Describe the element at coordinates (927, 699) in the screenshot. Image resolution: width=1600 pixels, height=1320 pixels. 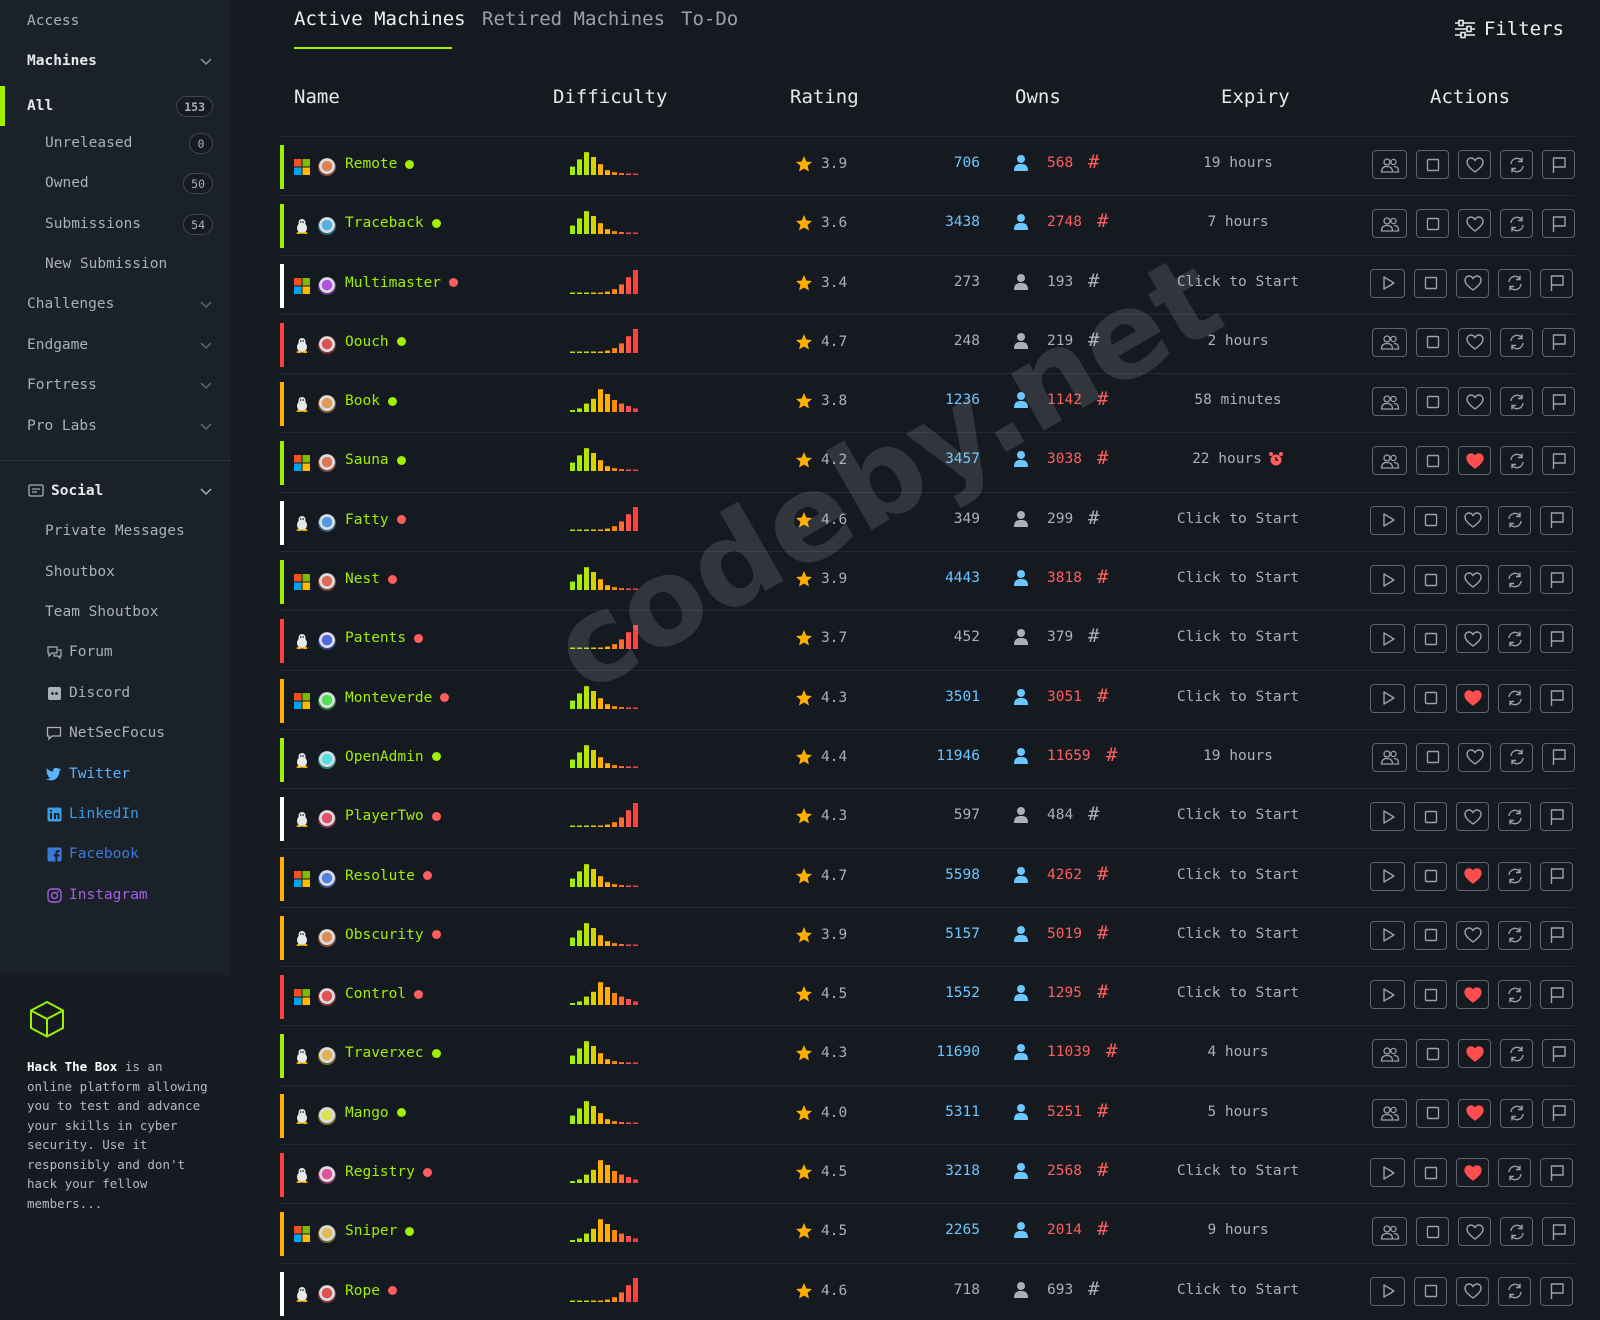
I see `table-row: Monteverde 4.3 3501 3051 # Click to Start` at that location.